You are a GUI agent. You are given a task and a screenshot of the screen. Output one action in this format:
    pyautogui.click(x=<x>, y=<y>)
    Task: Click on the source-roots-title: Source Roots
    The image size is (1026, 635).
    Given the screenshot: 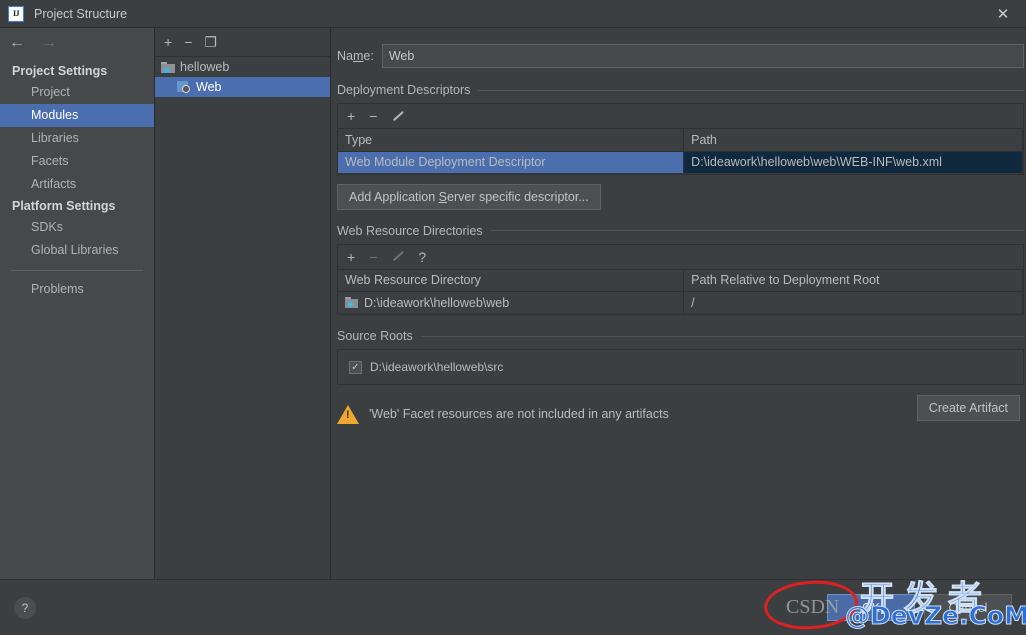 What is the action you would take?
    pyautogui.click(x=680, y=336)
    